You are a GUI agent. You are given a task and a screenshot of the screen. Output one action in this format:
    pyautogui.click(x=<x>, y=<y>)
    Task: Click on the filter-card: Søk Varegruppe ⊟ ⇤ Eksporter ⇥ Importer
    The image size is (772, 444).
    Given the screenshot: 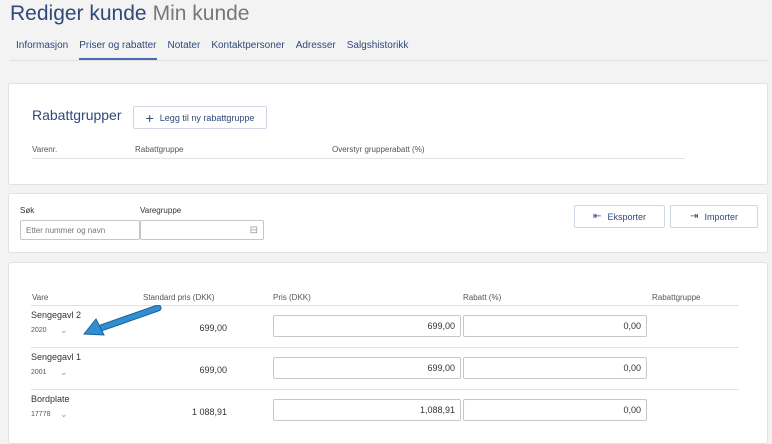 What is the action you would take?
    pyautogui.click(x=388, y=223)
    